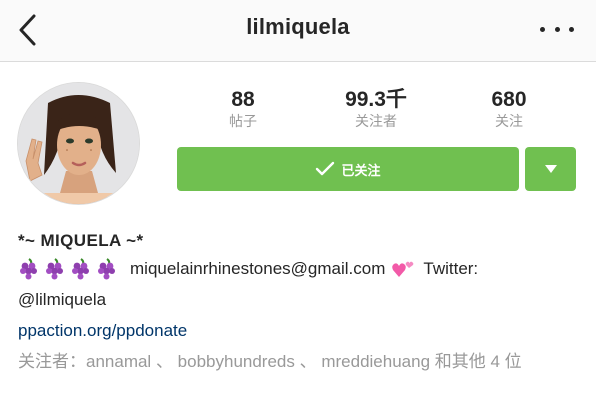 This screenshot has width=596, height=402. I want to click on bio-line: miquelainrhinestones@gmail.com Twitter:, so click(248, 269).